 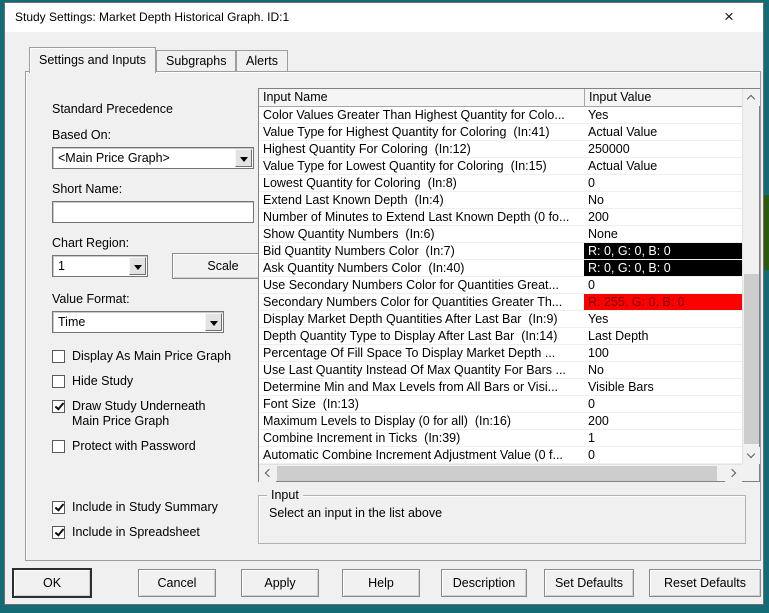 I want to click on checkbox-protect-with-password: Protect with Password, so click(x=164, y=446).